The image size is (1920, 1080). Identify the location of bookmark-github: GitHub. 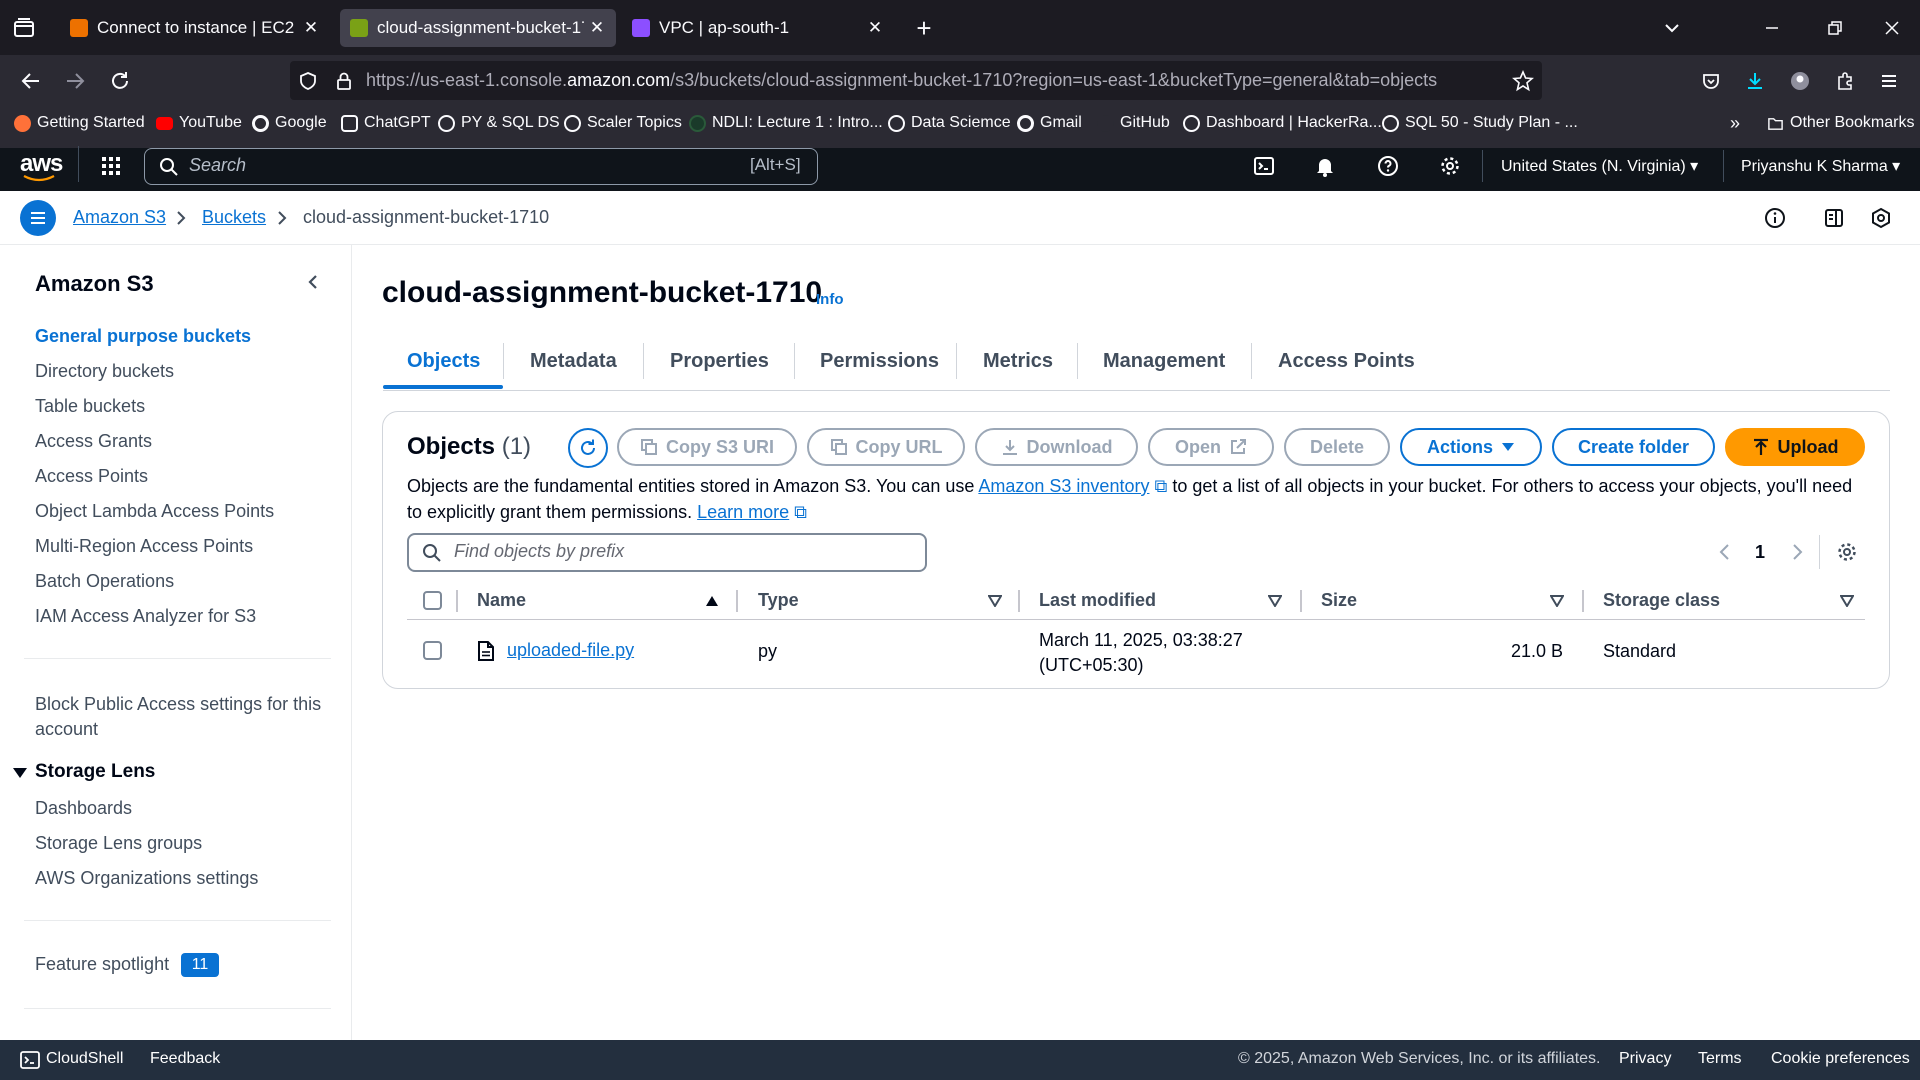
(1133, 123).